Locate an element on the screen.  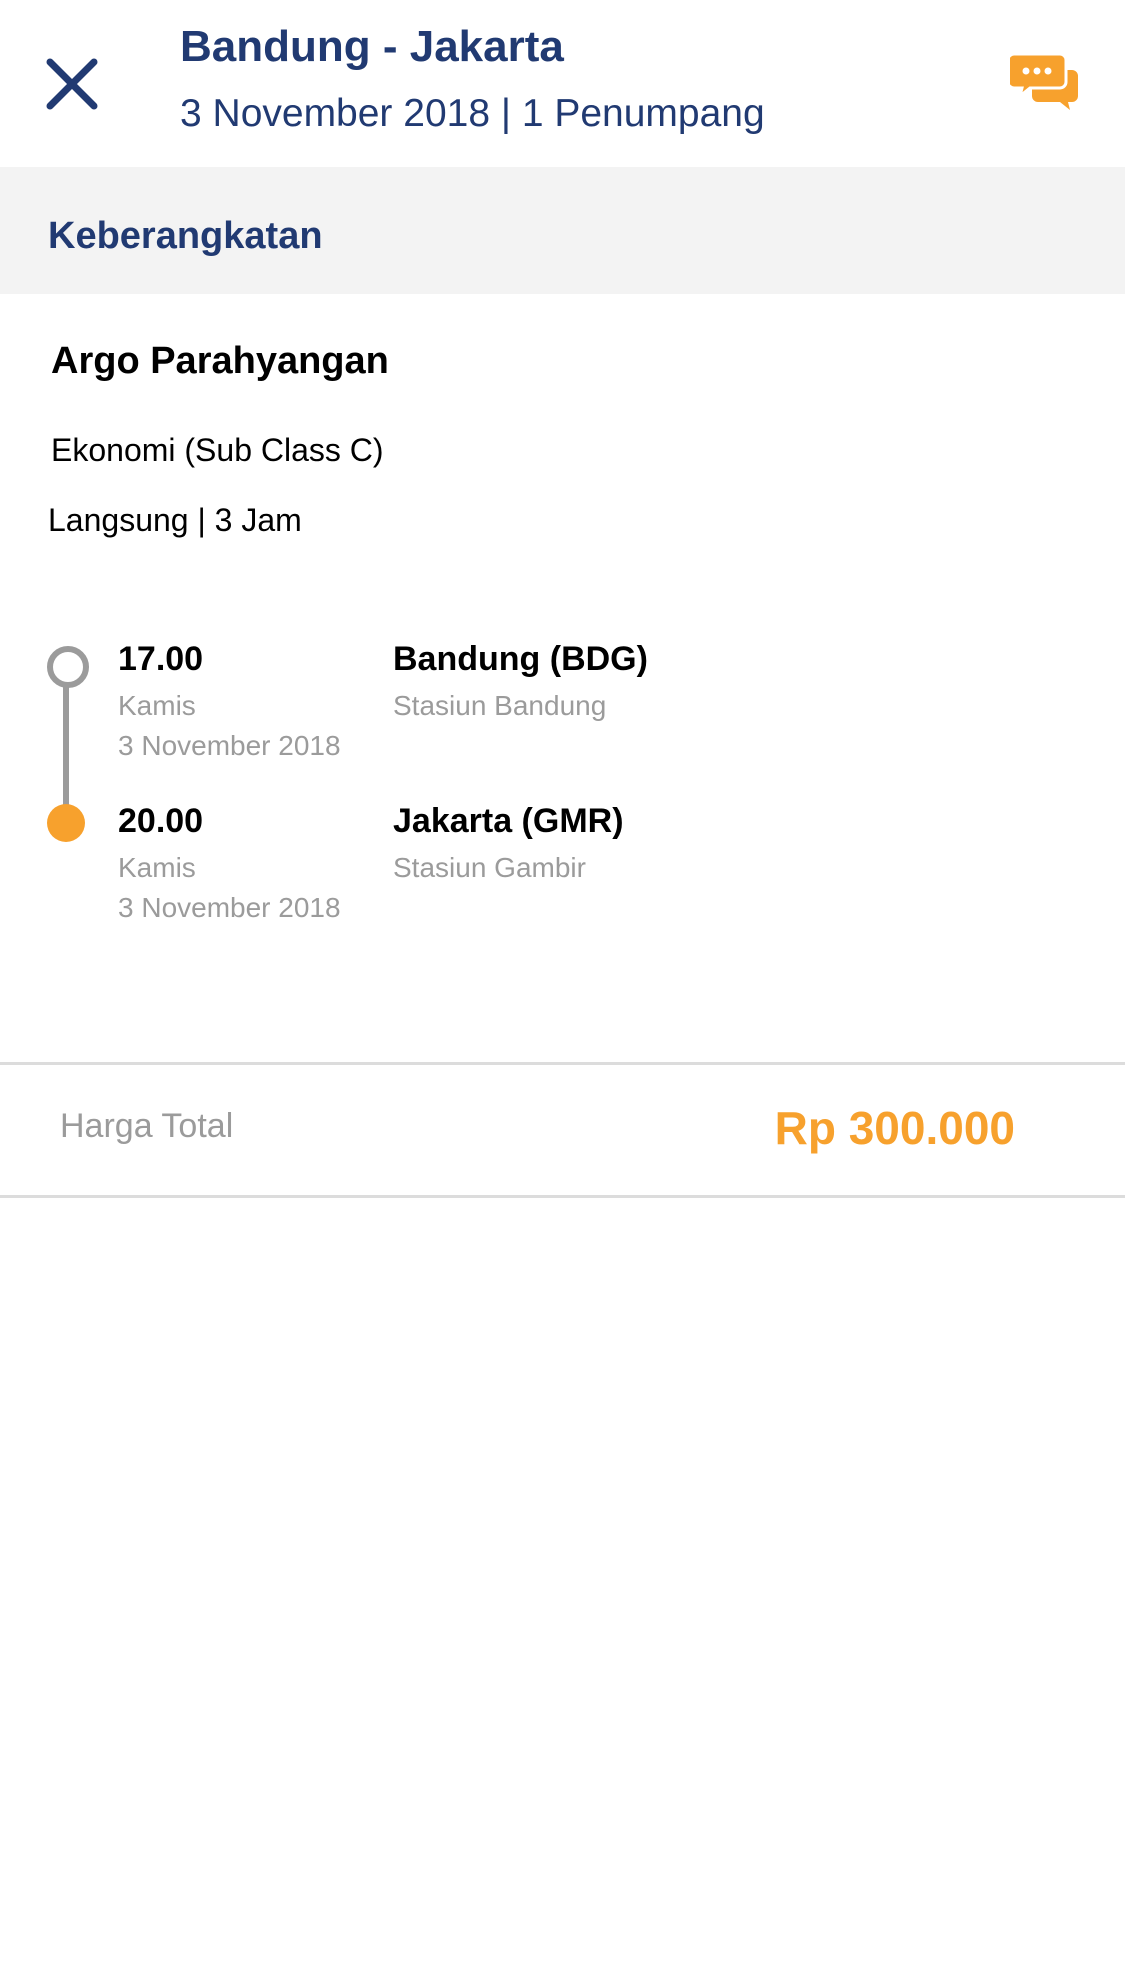
arrival-time: 20.00 is located at coordinates (161, 821).